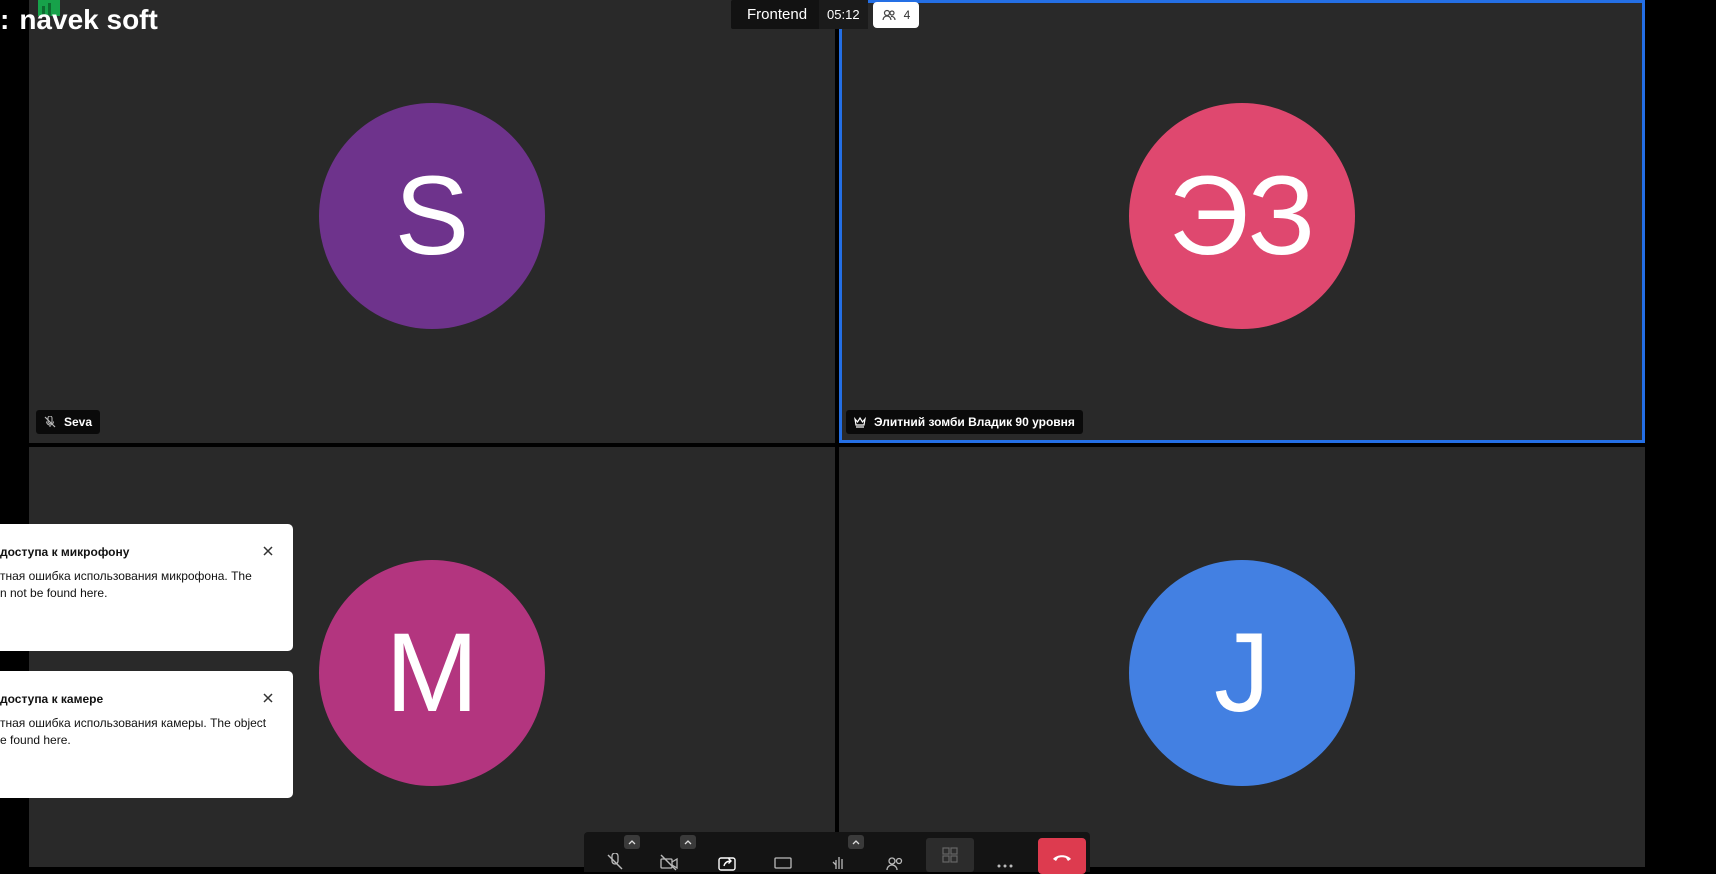  I want to click on participant-count-badge: 4, so click(896, 15).